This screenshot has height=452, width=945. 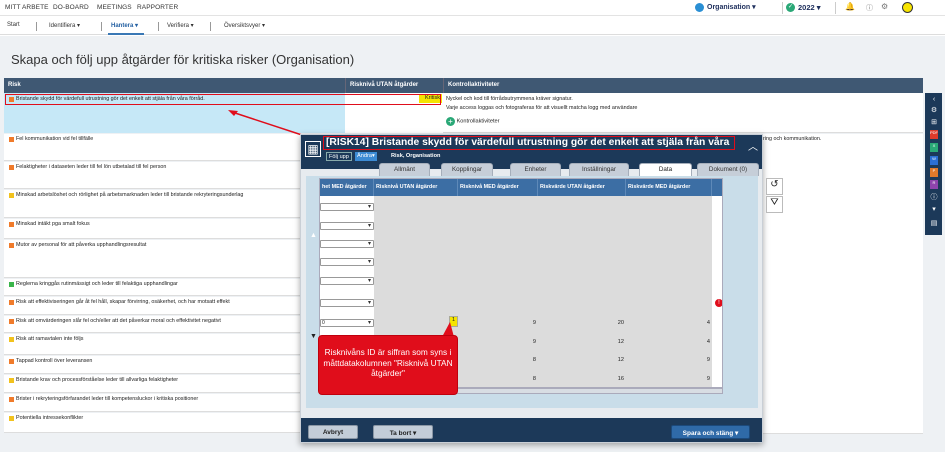 What do you see at coordinates (753, 145) in the screenshot?
I see `collapse-icon: ︿` at bounding box center [753, 145].